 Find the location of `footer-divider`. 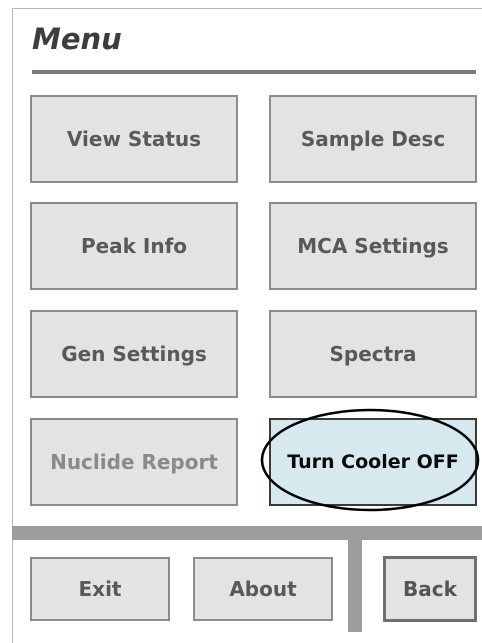

footer-divider is located at coordinates (247, 533).